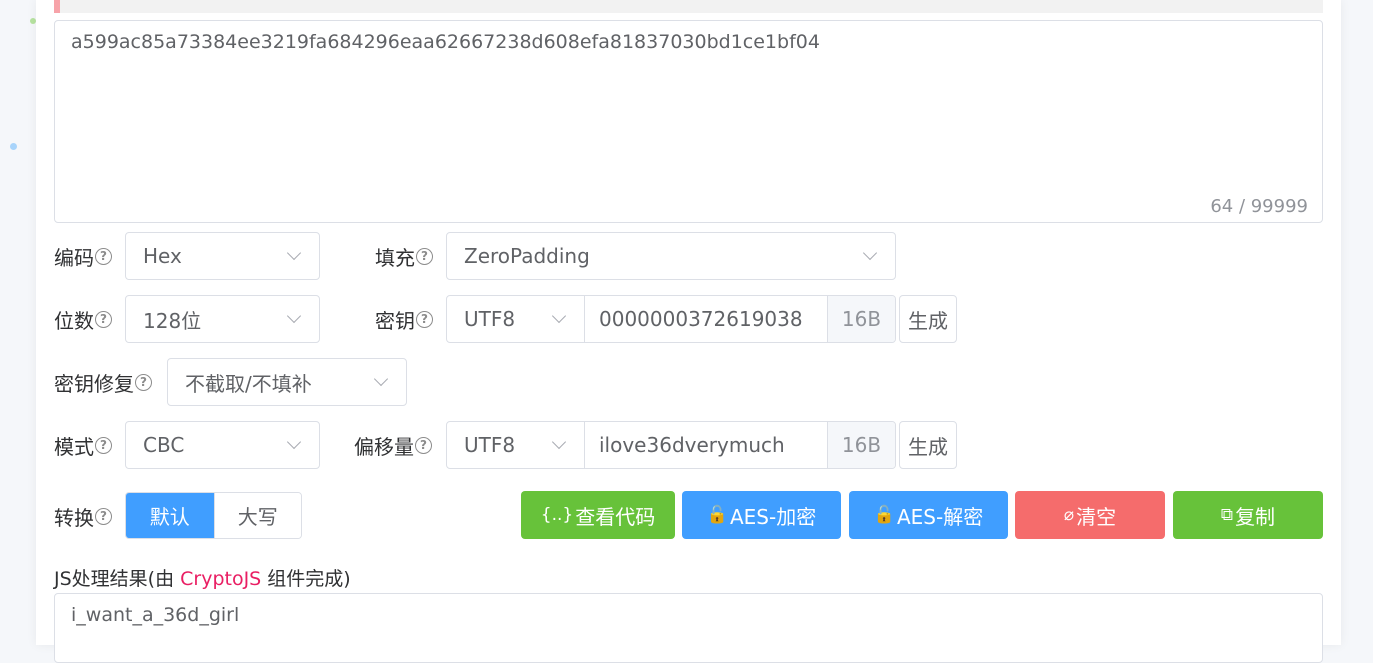 The width and height of the screenshot is (1373, 663). I want to click on iv-generate-button: 生成, so click(928, 445).